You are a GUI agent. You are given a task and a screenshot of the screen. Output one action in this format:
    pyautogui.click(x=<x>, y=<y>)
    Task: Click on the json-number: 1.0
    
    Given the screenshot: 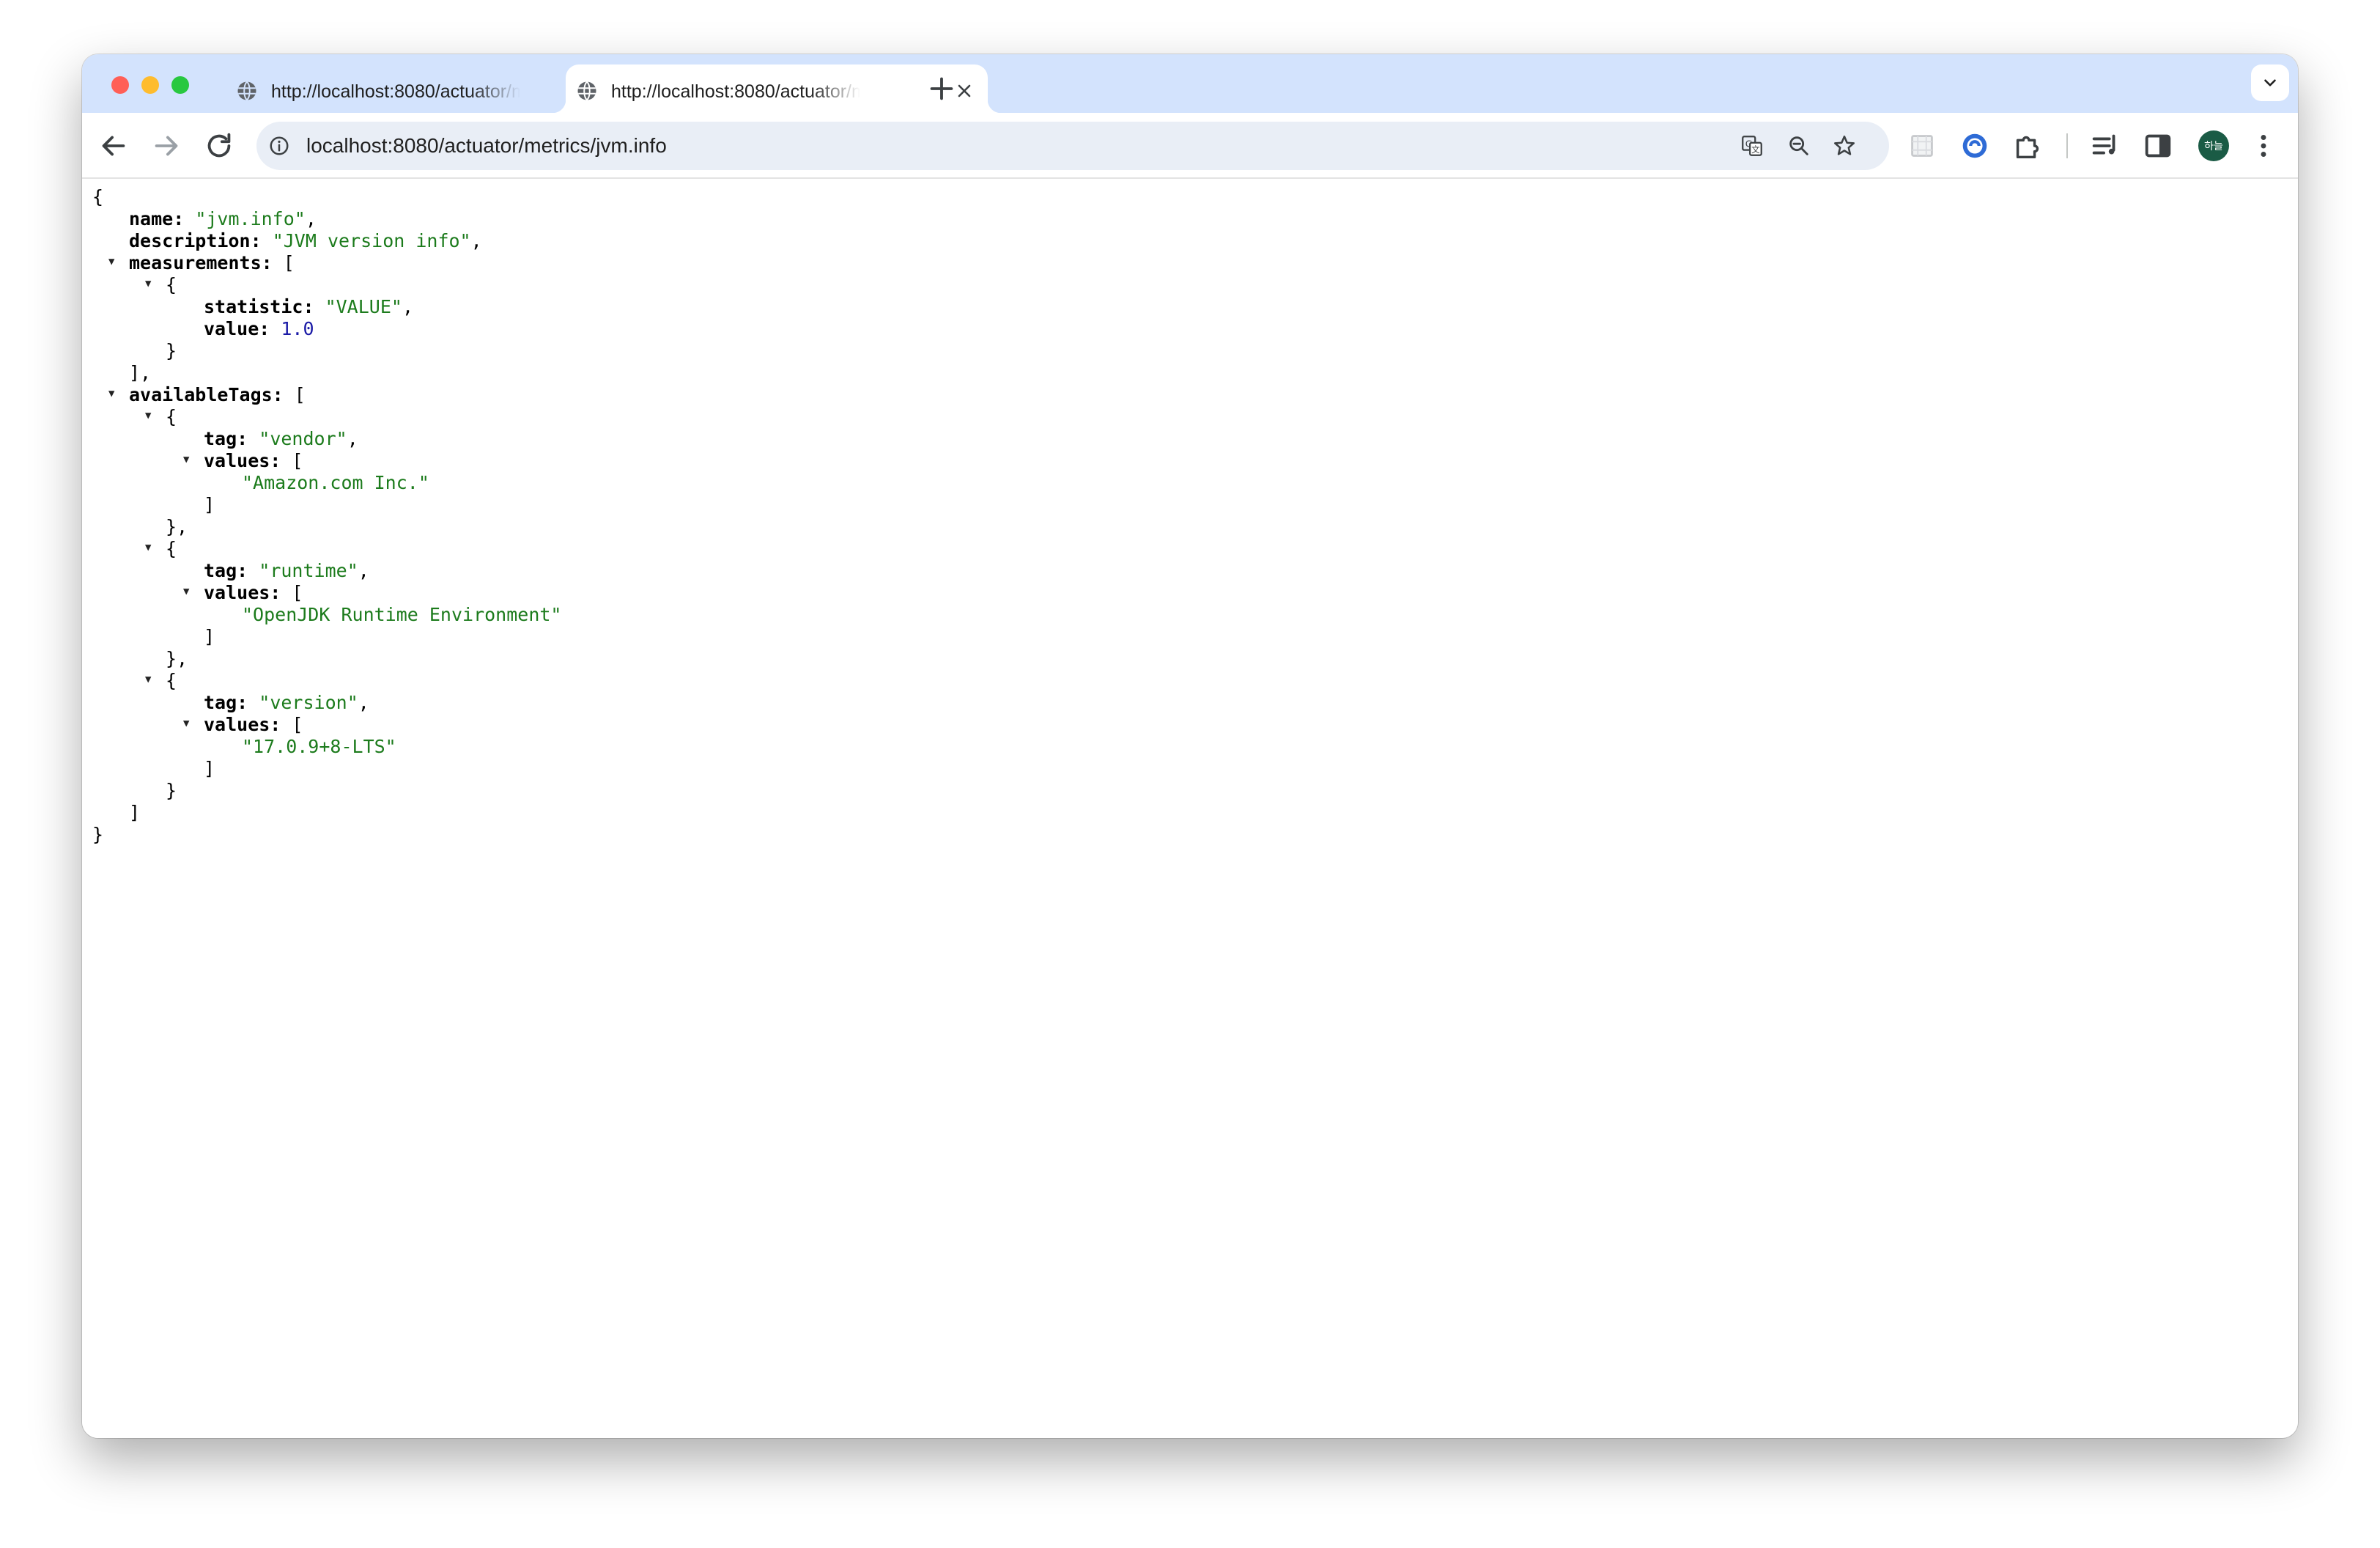 What is the action you would take?
    pyautogui.click(x=297, y=328)
    